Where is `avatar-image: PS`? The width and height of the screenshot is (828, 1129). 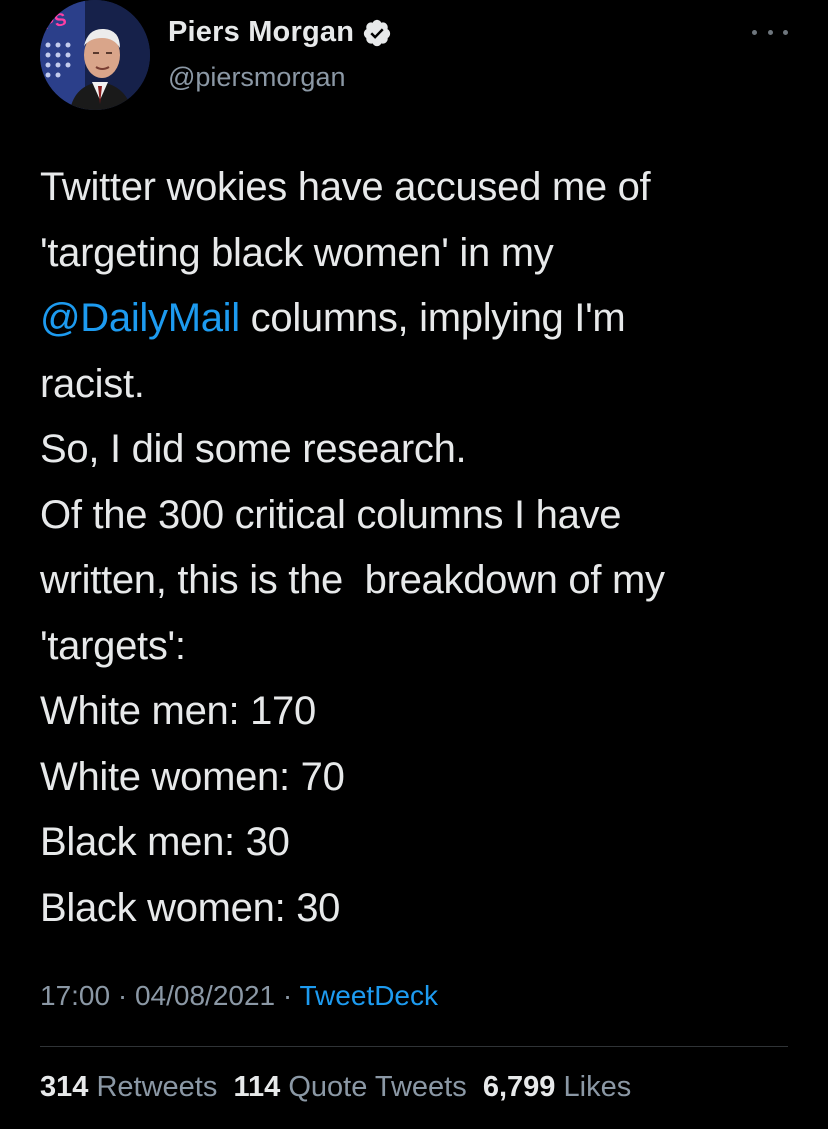
avatar-image: PS is located at coordinates (95, 55).